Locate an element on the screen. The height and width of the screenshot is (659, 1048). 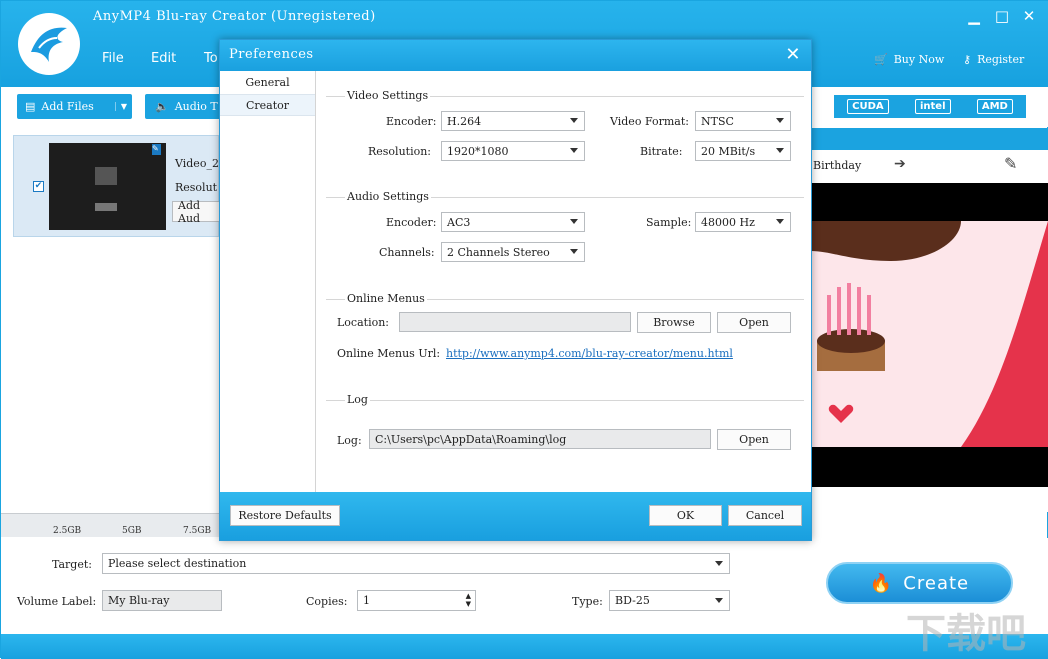
dialog-title: Preferences is located at coordinates (271, 54).